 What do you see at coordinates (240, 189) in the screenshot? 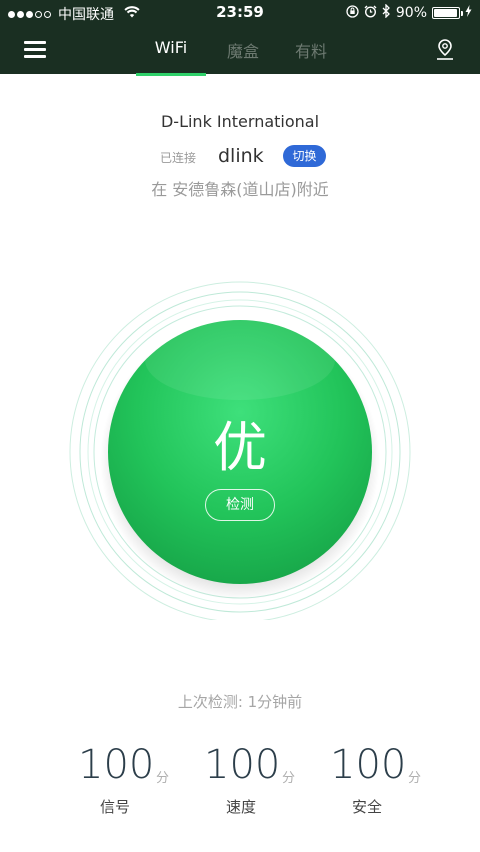
I see `location-text: 在 安德鲁森(道山店)附近` at bounding box center [240, 189].